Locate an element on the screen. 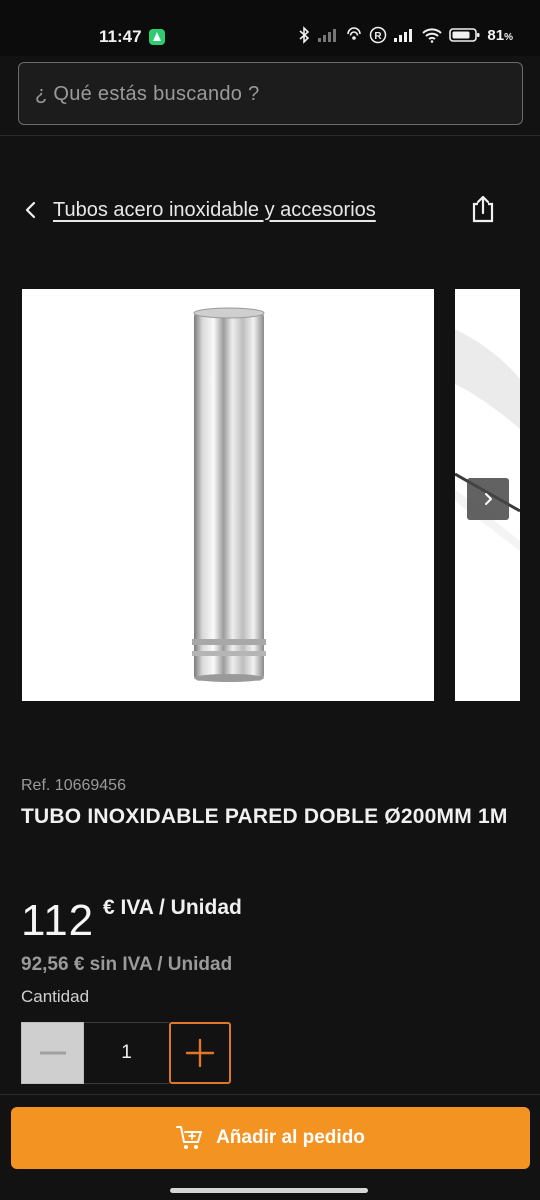 The width and height of the screenshot is (540, 1200). gallery-next-button is located at coordinates (488, 499).